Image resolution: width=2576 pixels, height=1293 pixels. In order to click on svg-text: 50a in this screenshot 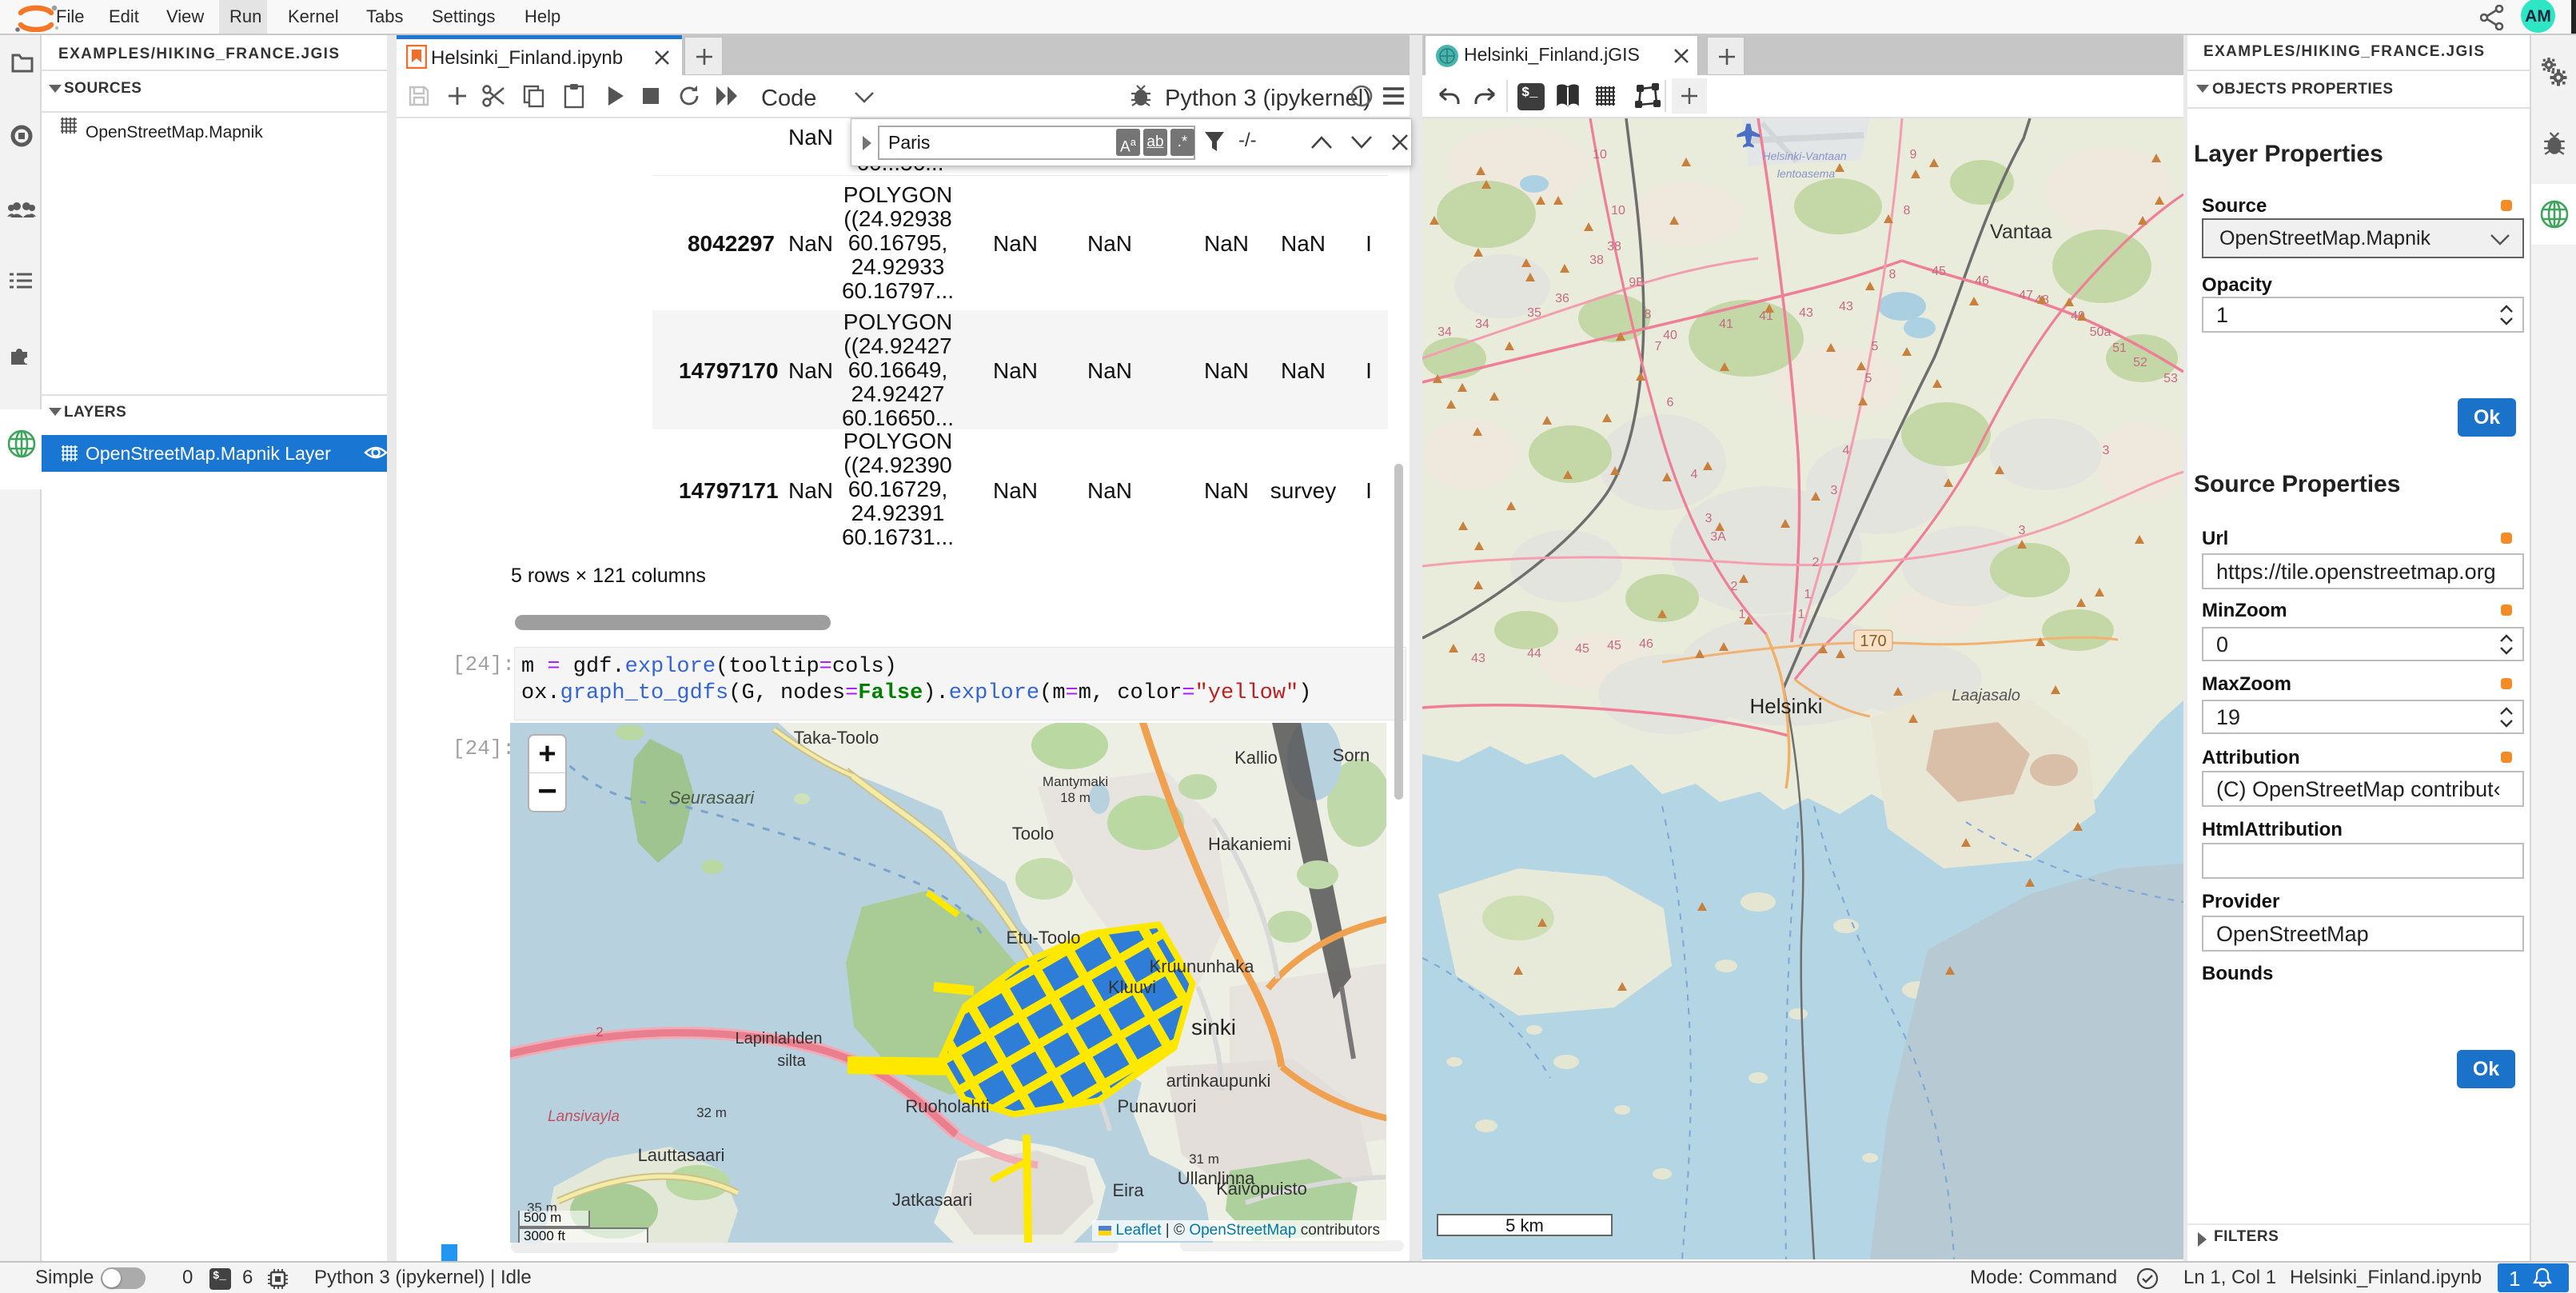, I will do `click(2100, 332)`.